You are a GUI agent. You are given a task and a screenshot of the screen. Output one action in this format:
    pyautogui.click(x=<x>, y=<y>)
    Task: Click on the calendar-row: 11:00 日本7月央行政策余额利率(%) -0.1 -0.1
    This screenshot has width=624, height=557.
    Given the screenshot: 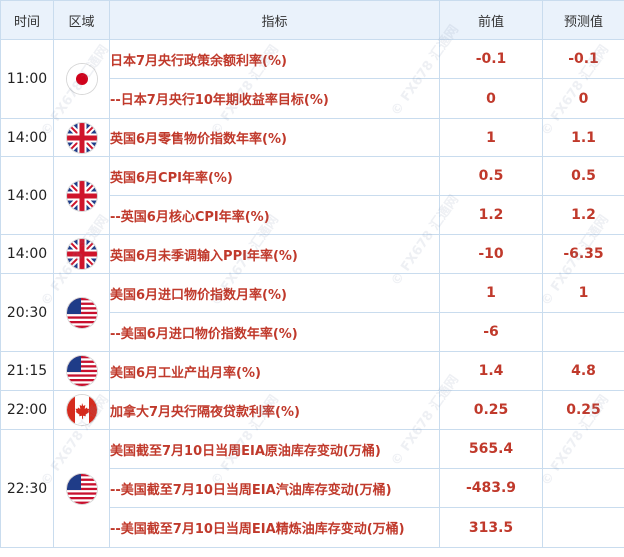 What is the action you would take?
    pyautogui.click(x=312, y=79)
    